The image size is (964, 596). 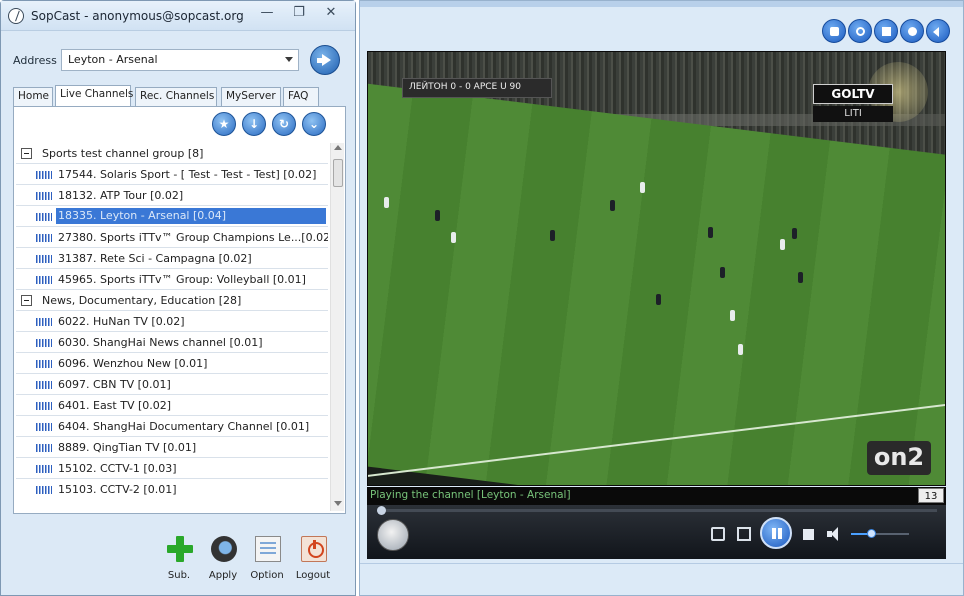 I want to click on seek-knob, so click(x=381, y=510).